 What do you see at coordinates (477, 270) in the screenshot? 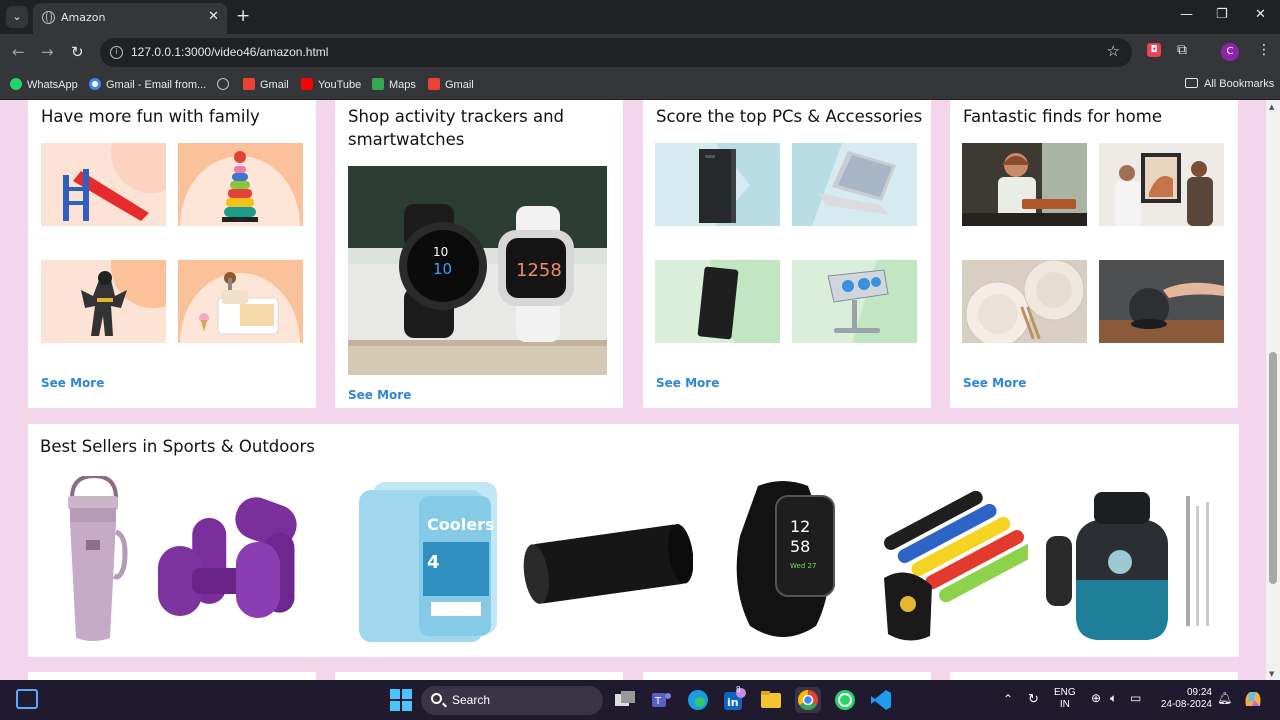
I see `smartwatches-image: 10 10 1258` at bounding box center [477, 270].